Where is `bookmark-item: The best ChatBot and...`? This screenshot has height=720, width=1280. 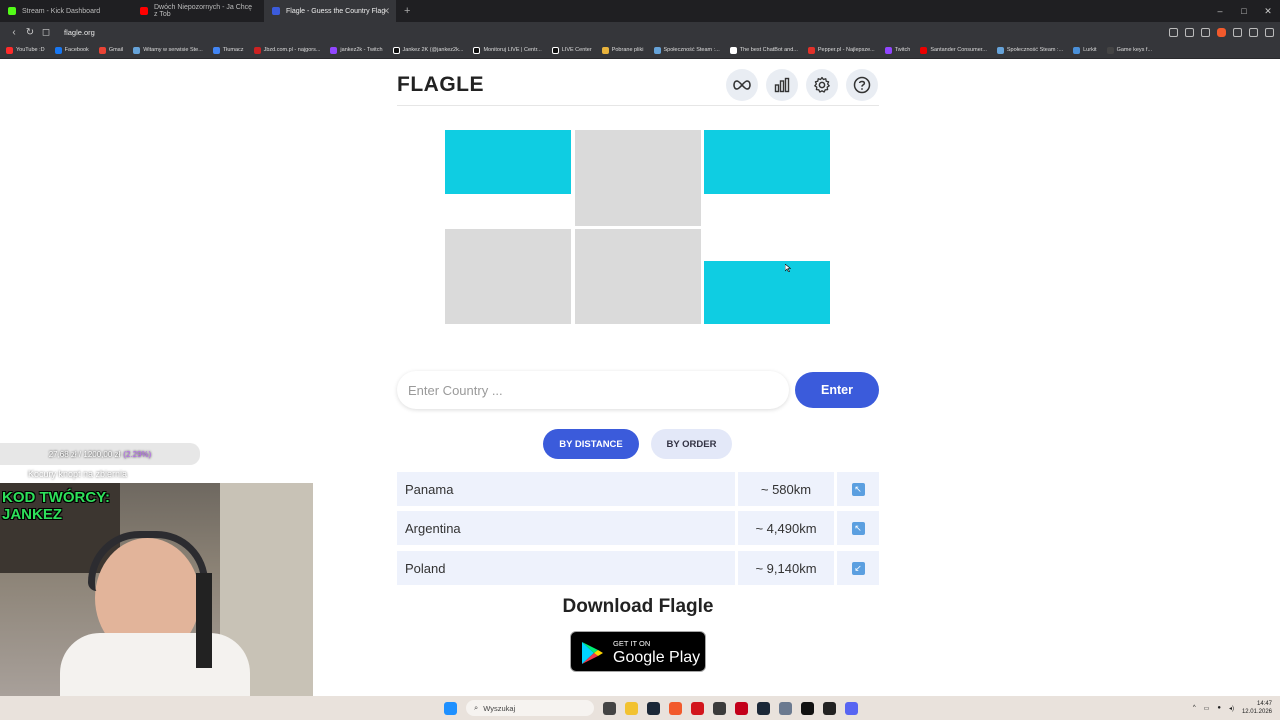 bookmark-item: The best ChatBot and... is located at coordinates (763, 50).